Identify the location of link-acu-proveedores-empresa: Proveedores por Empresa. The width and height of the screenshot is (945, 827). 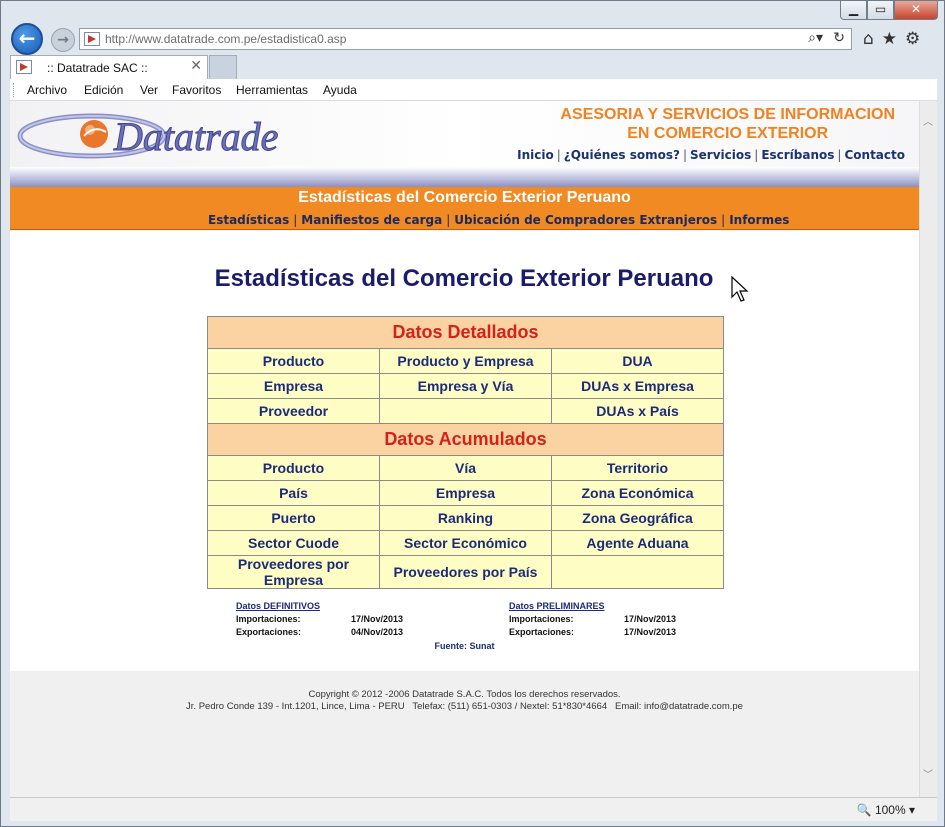
(293, 572).